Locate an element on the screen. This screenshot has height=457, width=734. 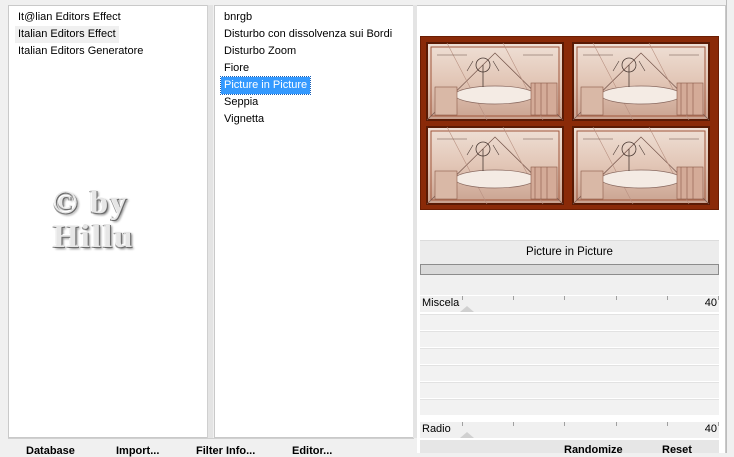
category-item-label: Italian Editors Effect is located at coordinates (67, 34).